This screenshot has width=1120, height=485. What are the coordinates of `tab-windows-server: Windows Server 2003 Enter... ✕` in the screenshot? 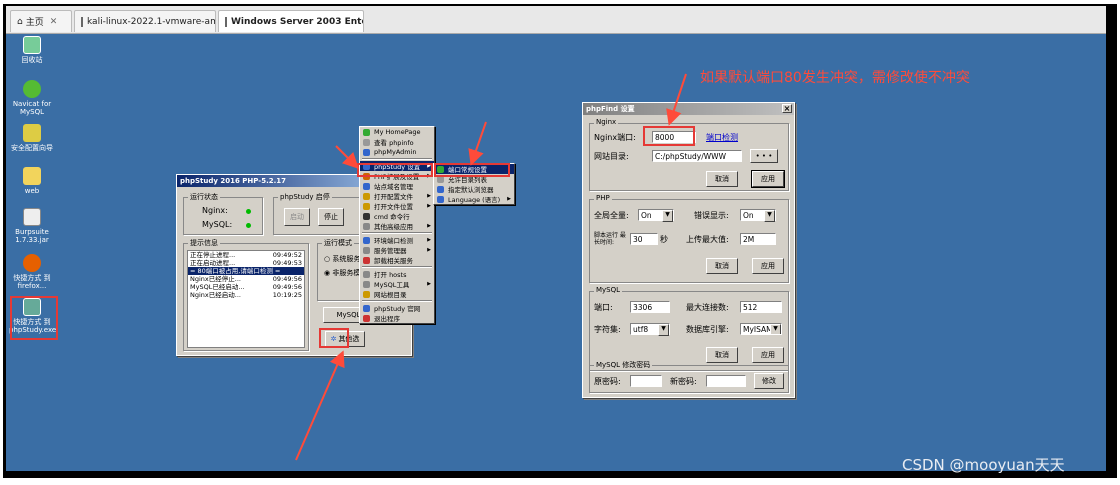 It's located at (291, 21).